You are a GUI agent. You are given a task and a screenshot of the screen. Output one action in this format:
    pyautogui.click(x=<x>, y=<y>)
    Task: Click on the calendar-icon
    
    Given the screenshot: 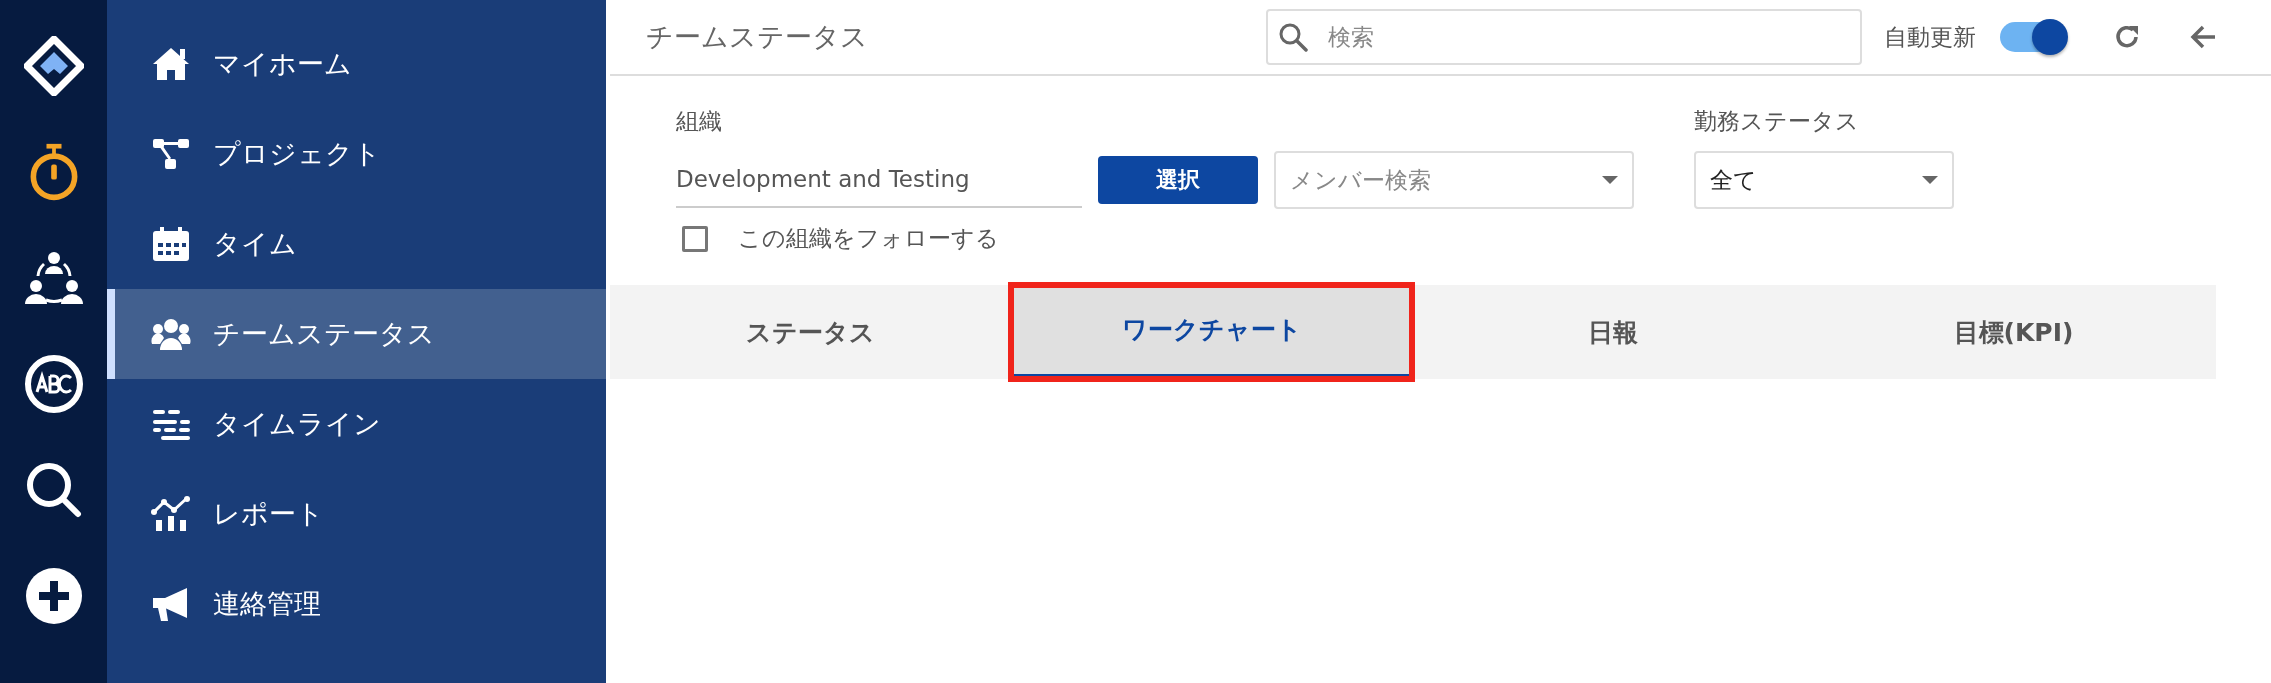 What is the action you would take?
    pyautogui.click(x=171, y=244)
    